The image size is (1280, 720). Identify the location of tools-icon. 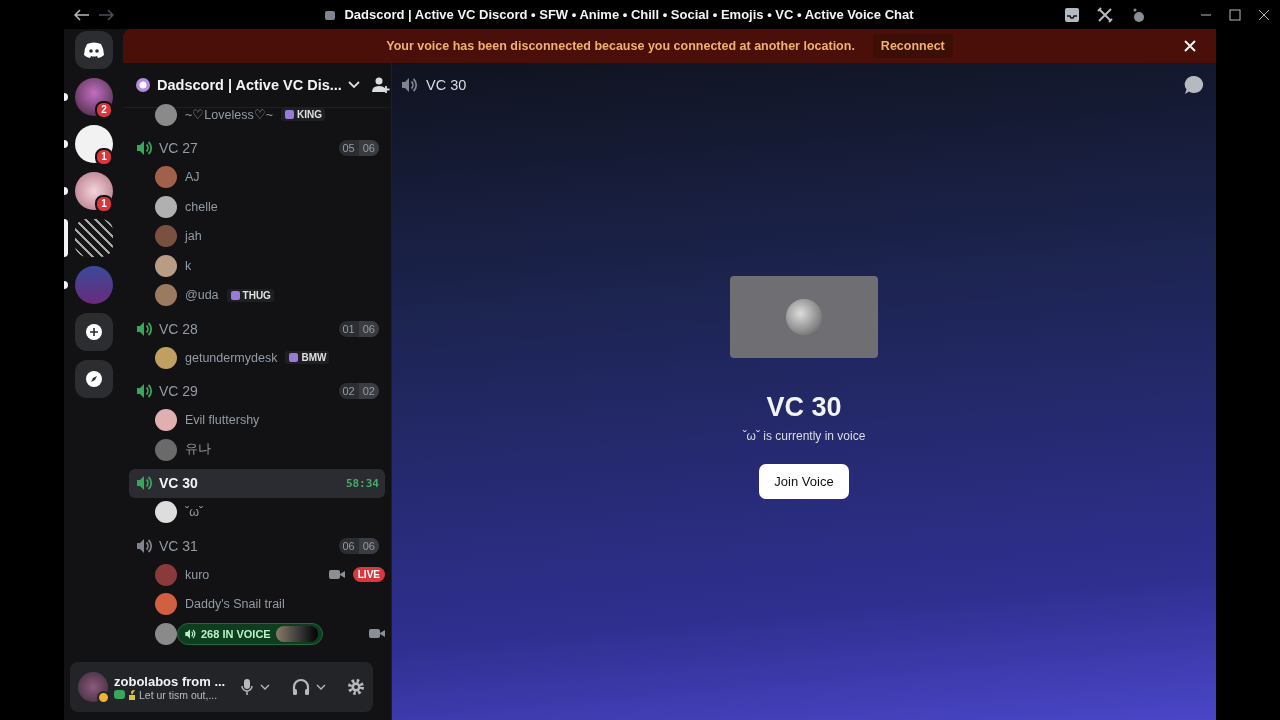
(1105, 14).